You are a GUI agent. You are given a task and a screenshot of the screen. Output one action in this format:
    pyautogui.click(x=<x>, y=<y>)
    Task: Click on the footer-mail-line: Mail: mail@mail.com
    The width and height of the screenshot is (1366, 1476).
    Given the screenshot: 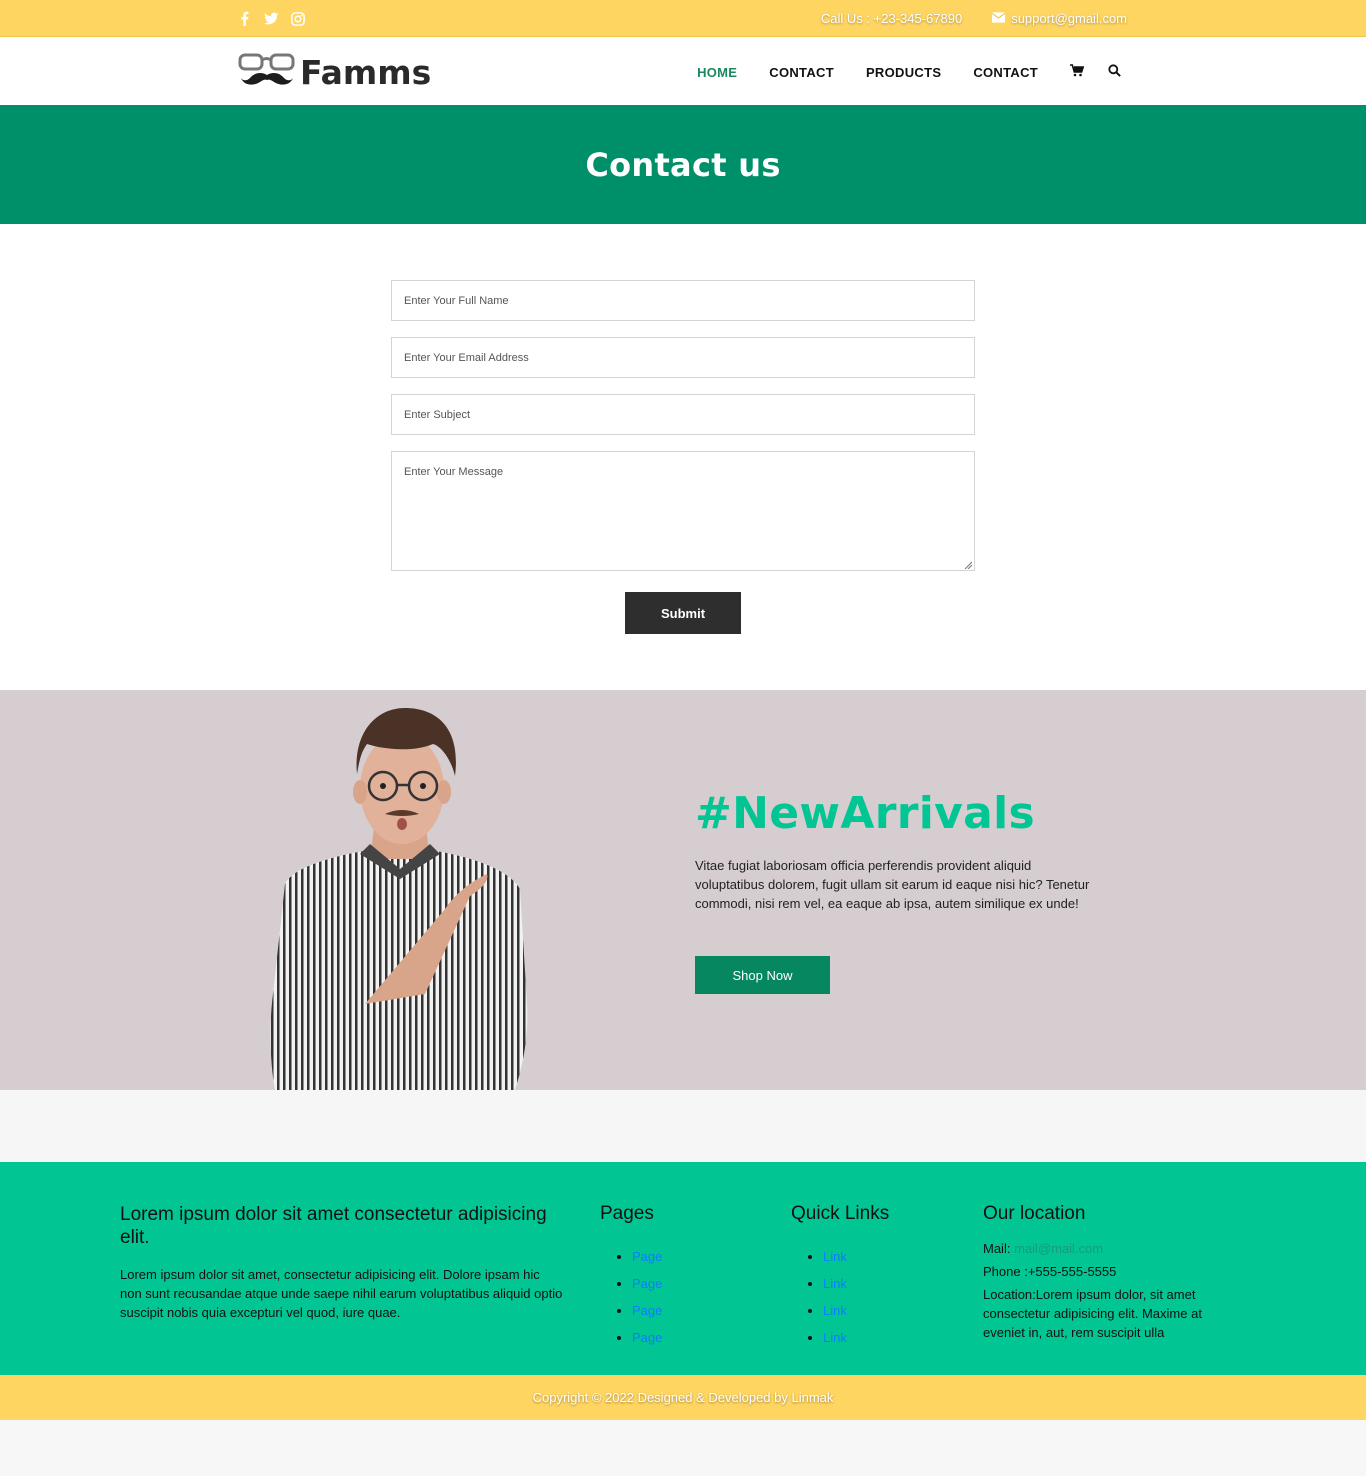 What is the action you would take?
    pyautogui.click(x=1108, y=1248)
    